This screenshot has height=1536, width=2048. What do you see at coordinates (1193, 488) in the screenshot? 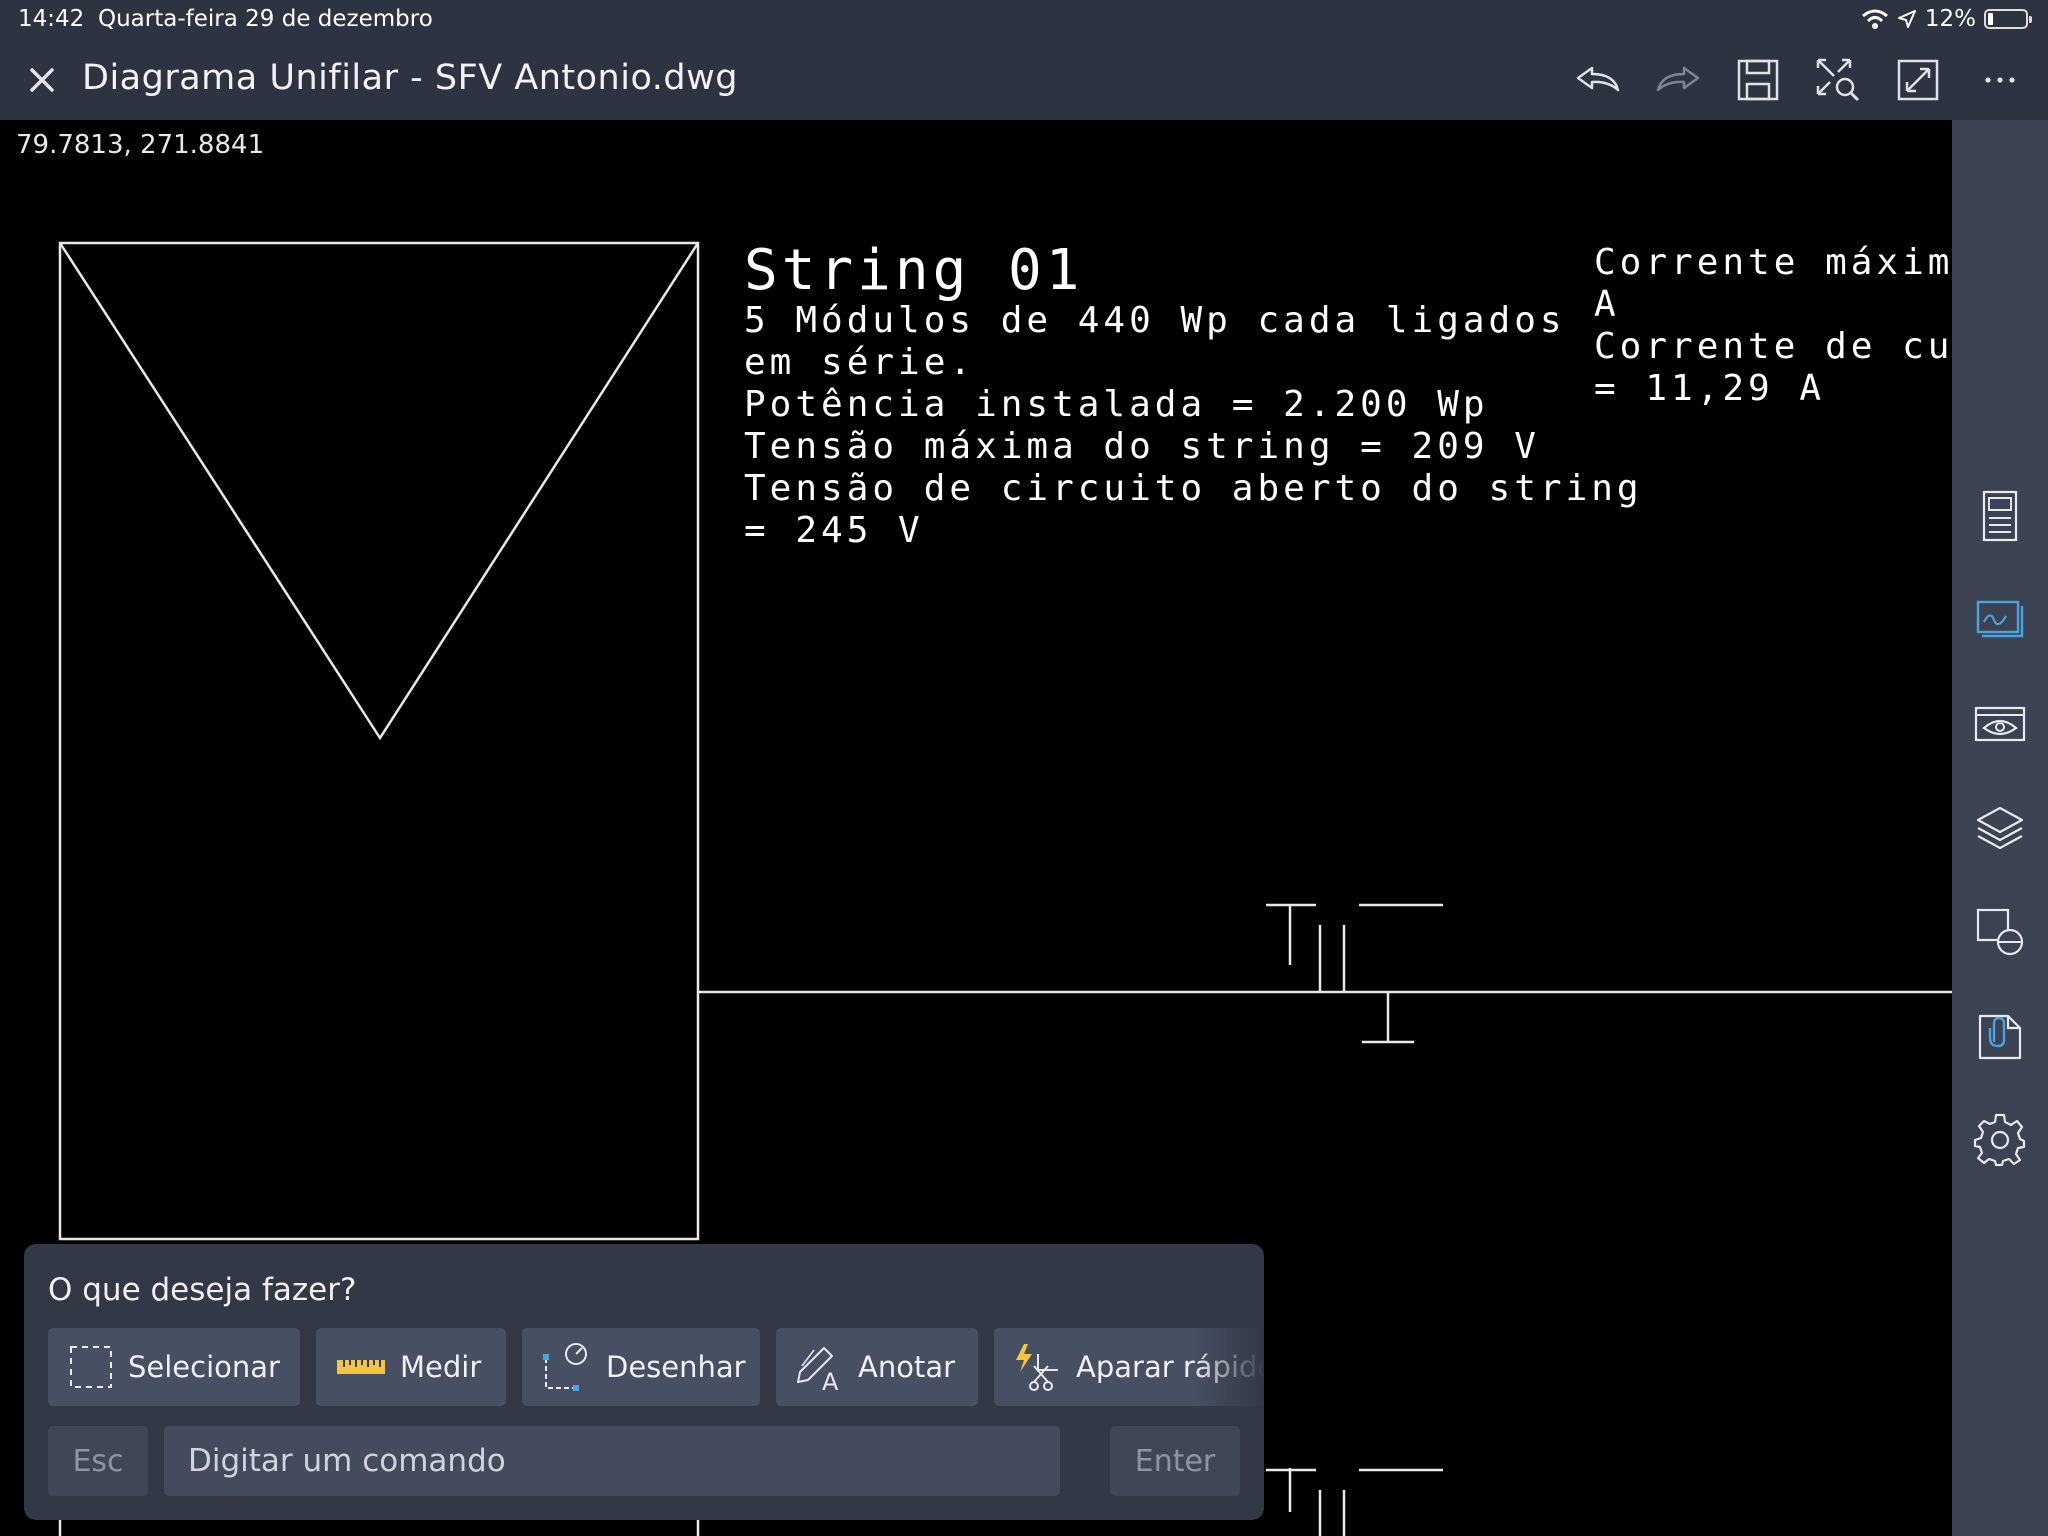
I see `string-line-5: Tensão de circuito aberto do string` at bounding box center [1193, 488].